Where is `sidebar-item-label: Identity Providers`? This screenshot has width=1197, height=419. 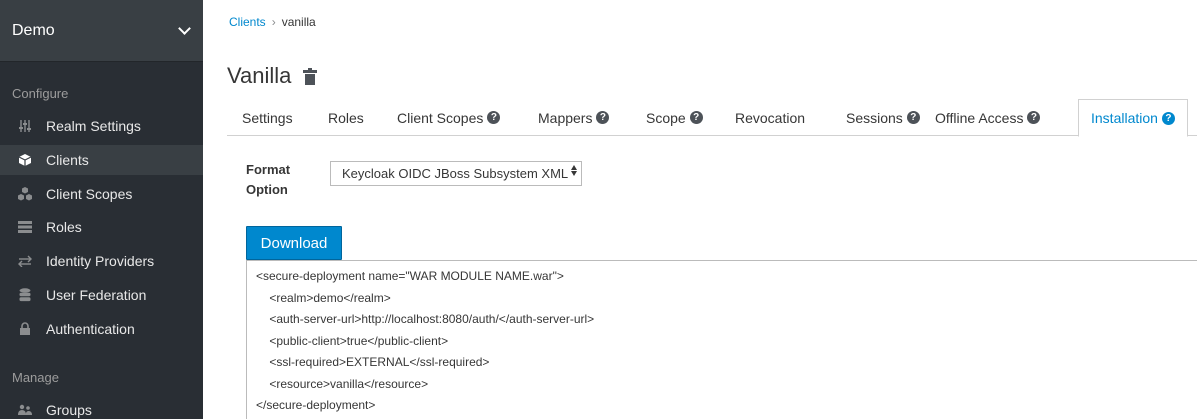
sidebar-item-label: Identity Providers is located at coordinates (100, 261).